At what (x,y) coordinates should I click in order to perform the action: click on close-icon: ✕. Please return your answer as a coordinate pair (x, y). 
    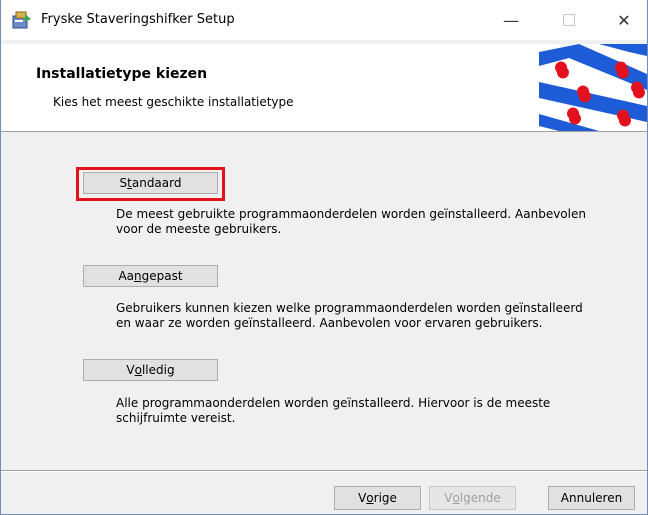
    Looking at the image, I should click on (624, 20).